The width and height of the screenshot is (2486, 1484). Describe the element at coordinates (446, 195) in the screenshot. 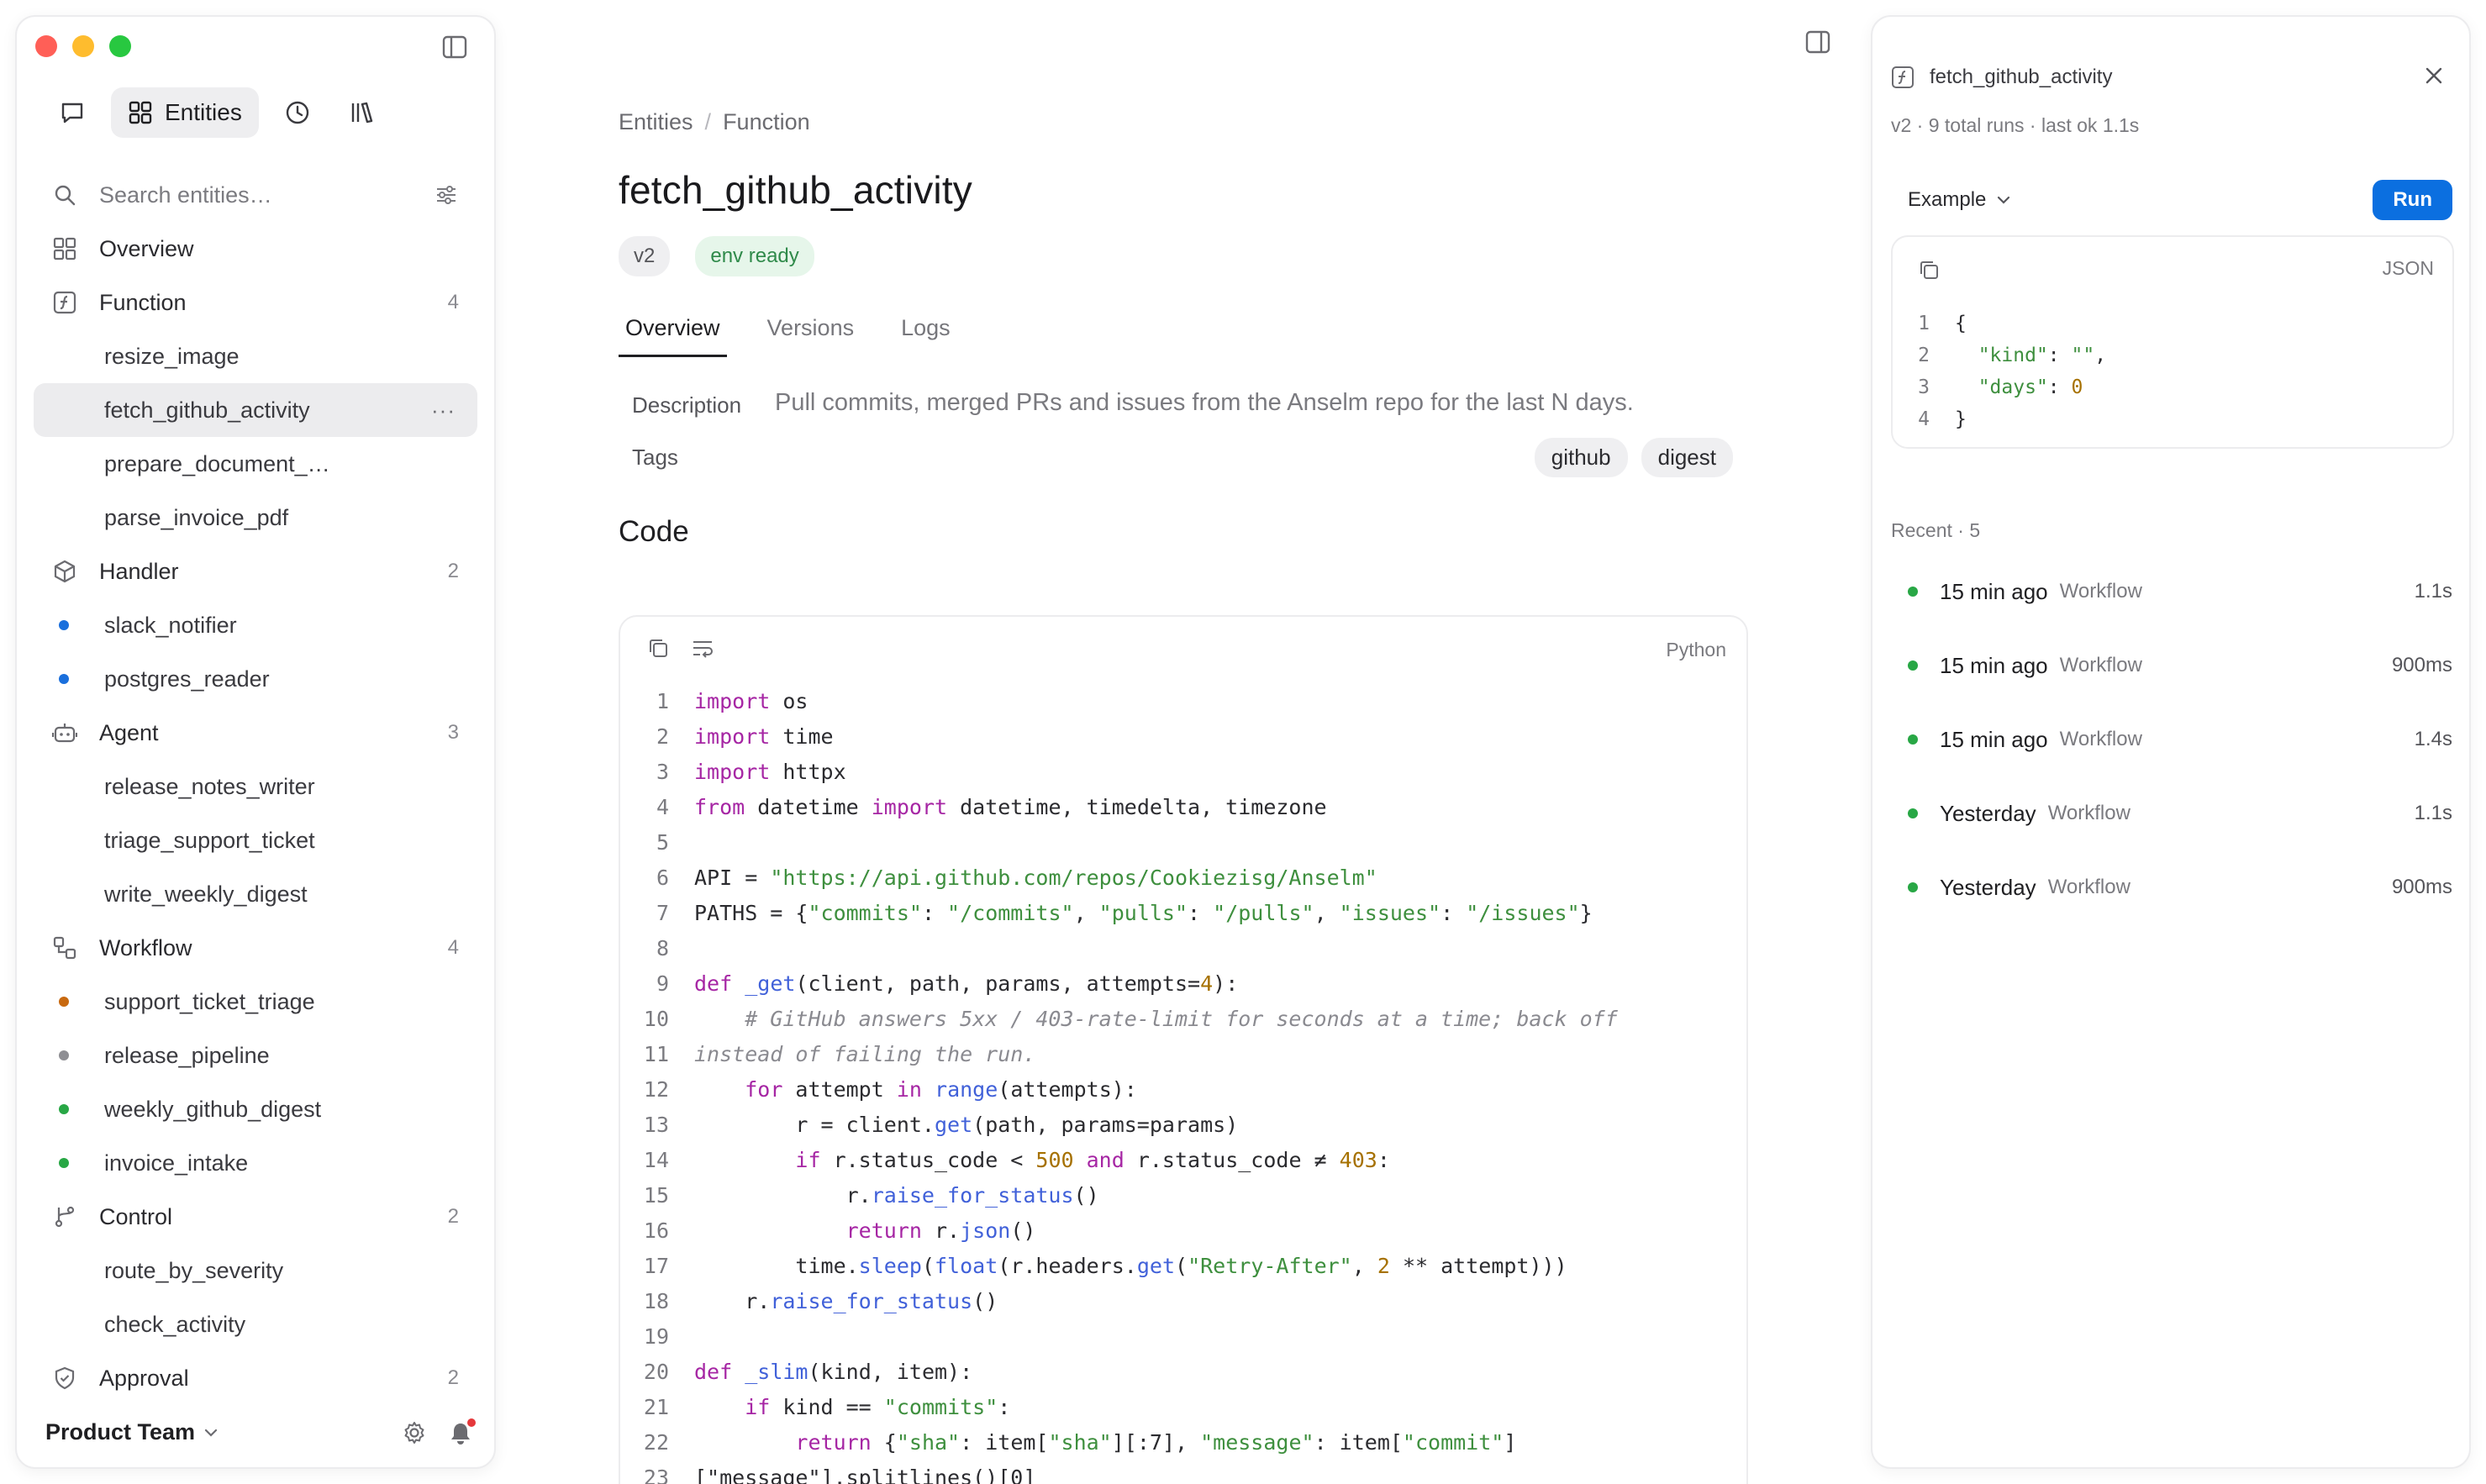

I see `filter-icon` at that location.